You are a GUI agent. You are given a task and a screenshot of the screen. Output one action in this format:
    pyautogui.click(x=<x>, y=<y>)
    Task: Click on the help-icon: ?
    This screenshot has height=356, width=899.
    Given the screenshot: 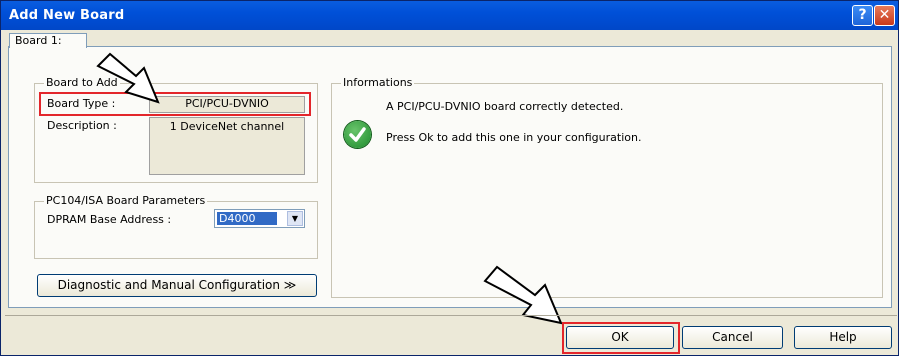 What is the action you would take?
    pyautogui.click(x=862, y=15)
    